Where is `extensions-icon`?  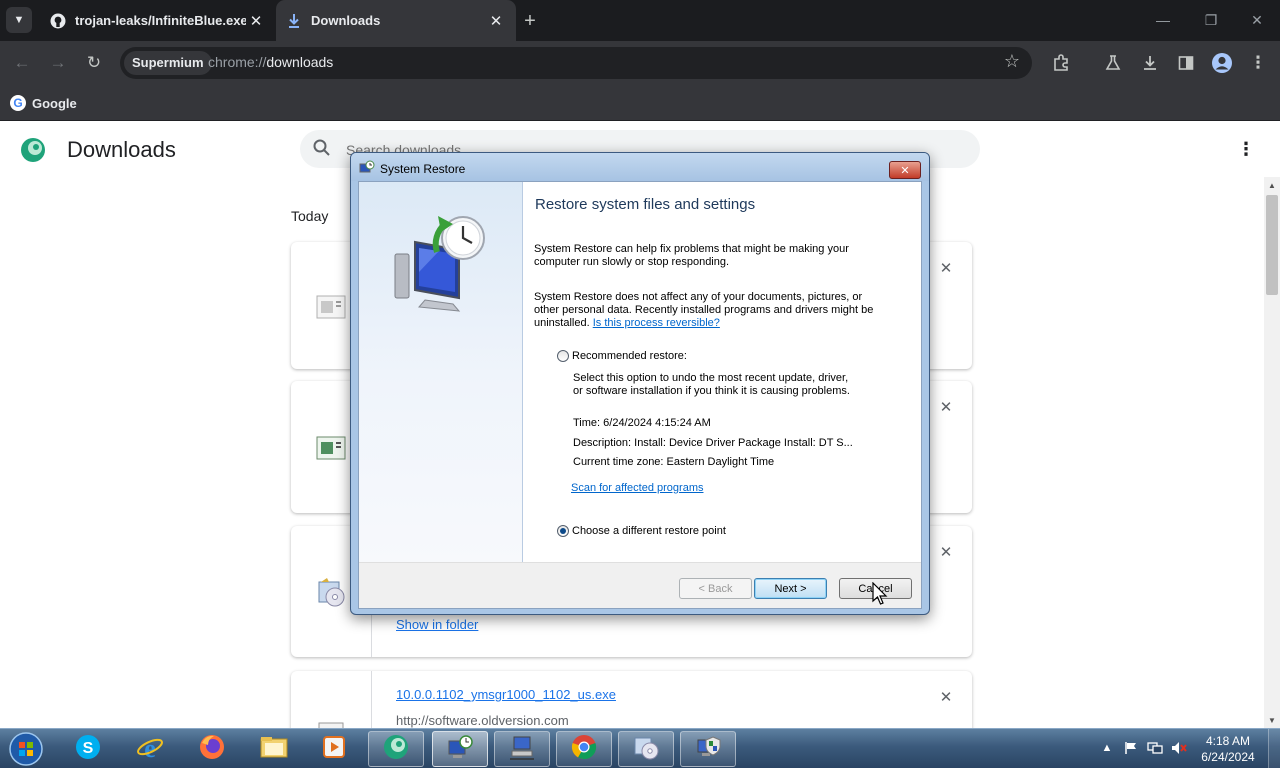
extensions-icon is located at coordinates (1061, 63).